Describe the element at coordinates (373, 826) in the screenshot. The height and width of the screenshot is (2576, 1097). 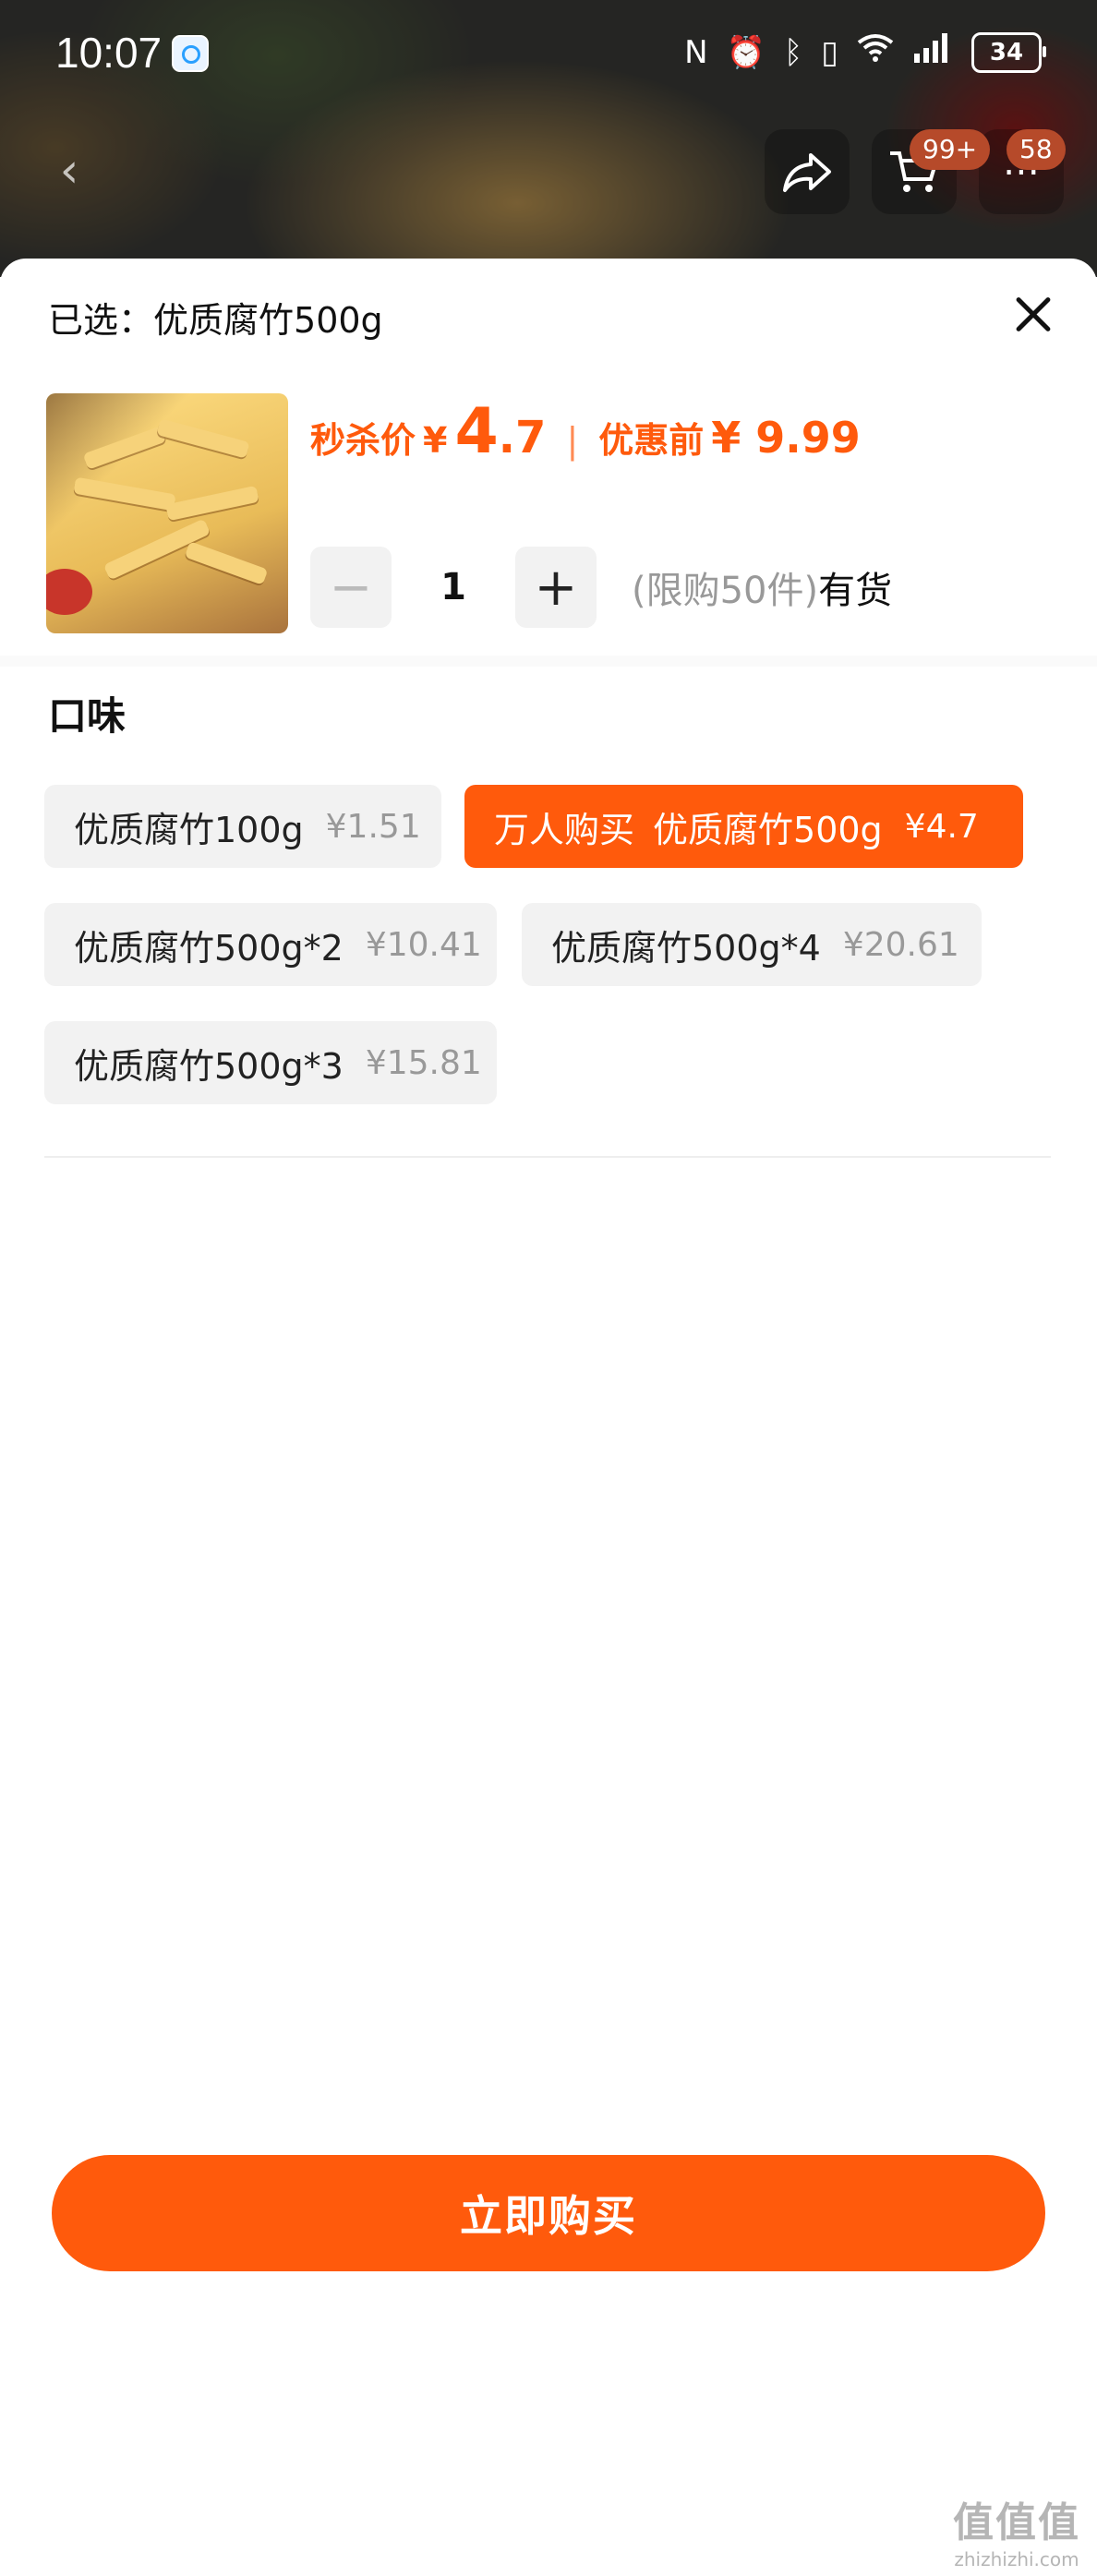
I see `option-price: ¥1.51` at that location.